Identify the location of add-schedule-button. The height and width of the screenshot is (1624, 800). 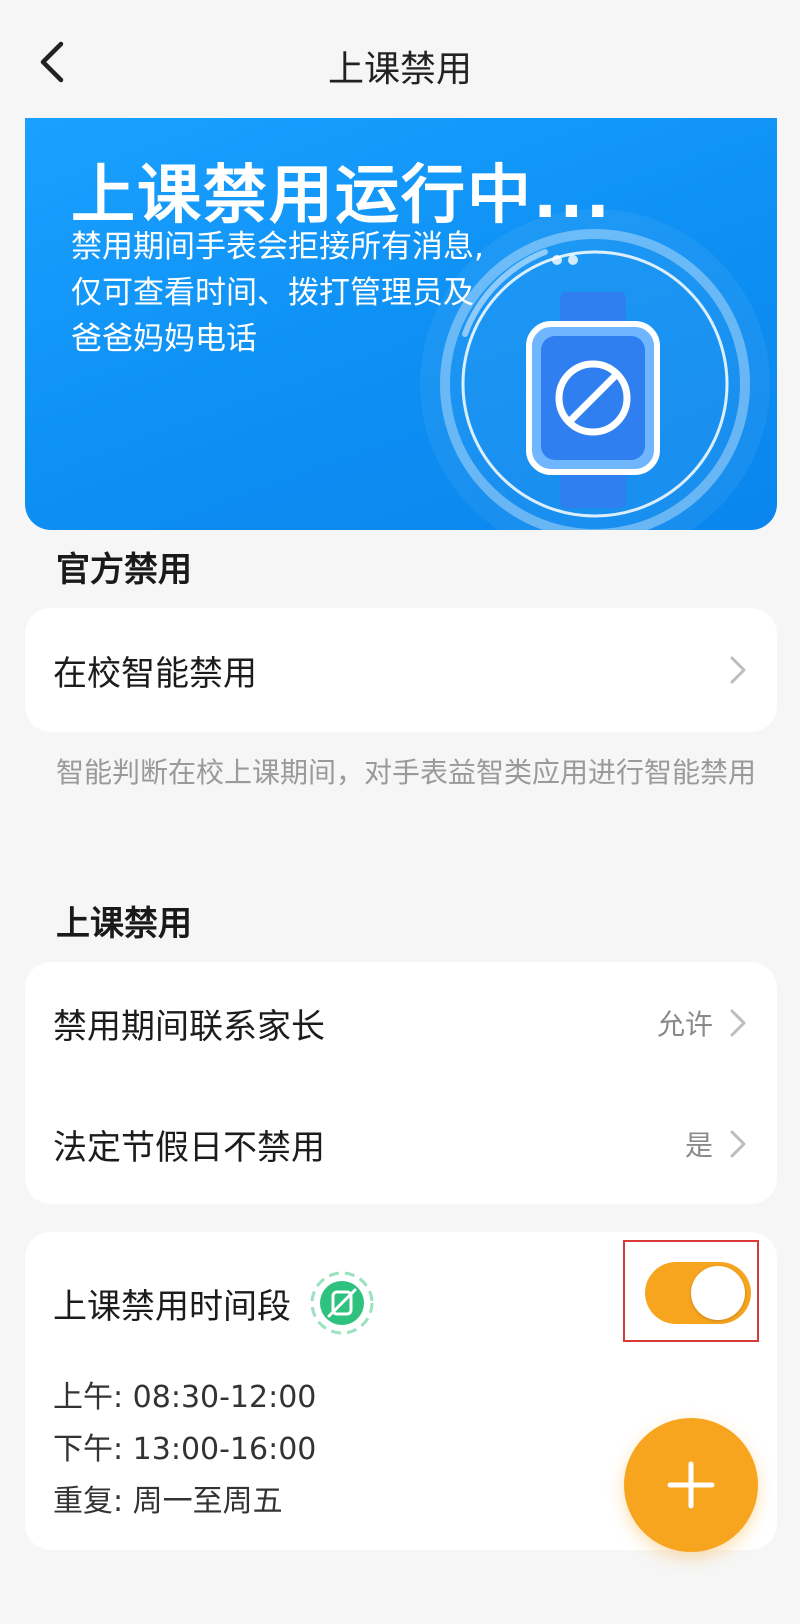
(691, 1485).